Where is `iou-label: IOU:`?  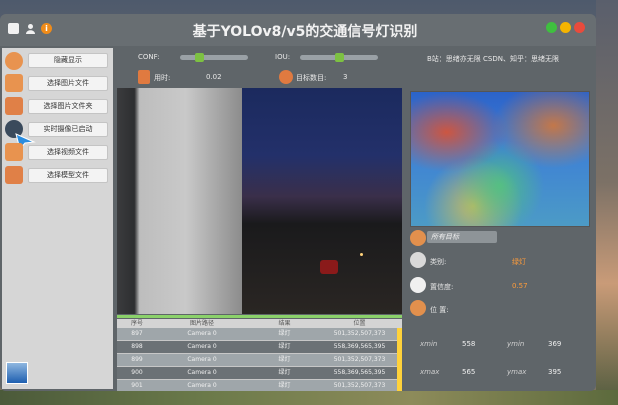
iou-label: IOU: is located at coordinates (283, 57).